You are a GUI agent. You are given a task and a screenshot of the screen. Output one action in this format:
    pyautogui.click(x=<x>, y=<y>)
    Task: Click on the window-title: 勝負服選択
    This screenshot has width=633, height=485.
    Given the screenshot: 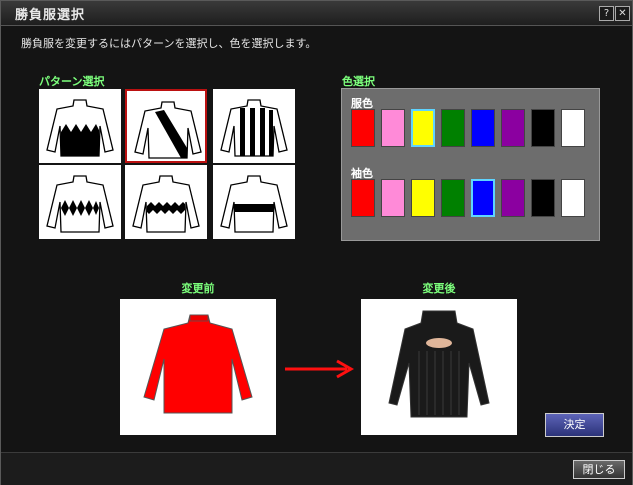 What is the action you would take?
    pyautogui.click(x=50, y=15)
    